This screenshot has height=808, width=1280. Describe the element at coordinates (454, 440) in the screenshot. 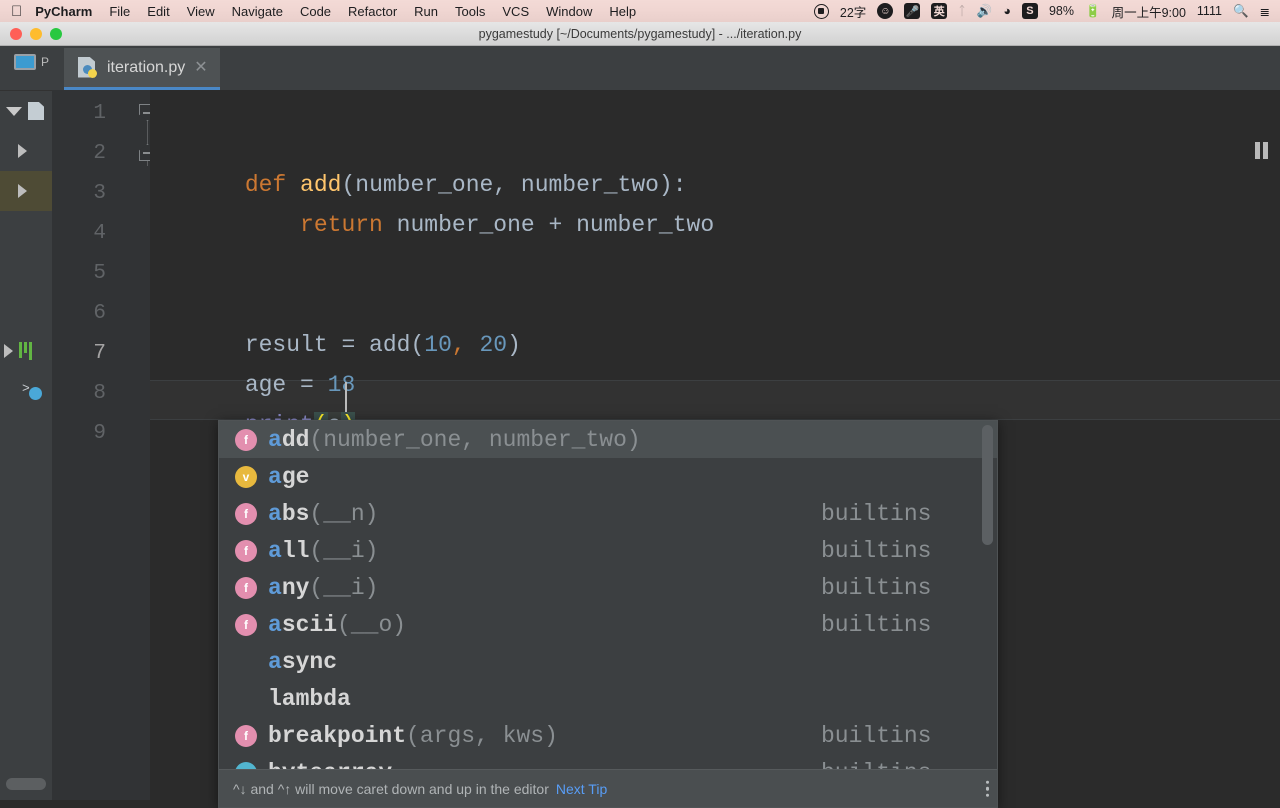

I see `completion-label: add(number_one, number_two)` at that location.